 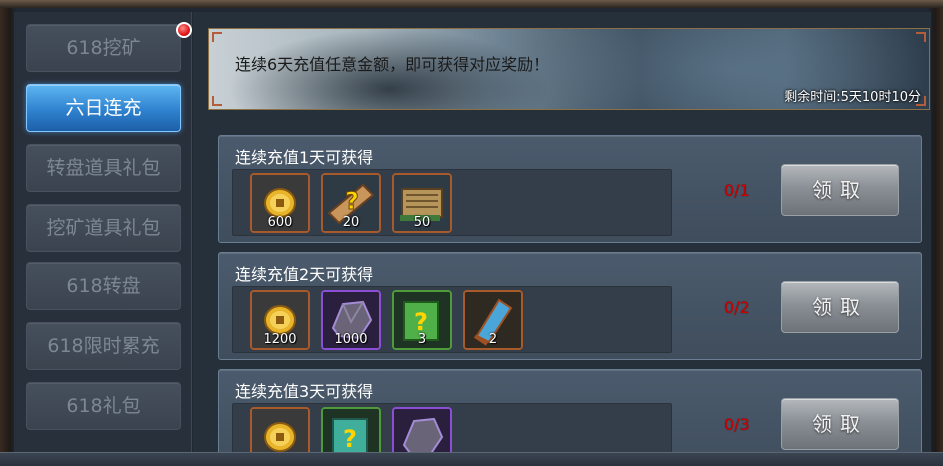 I want to click on progress-count: 0/3, so click(x=737, y=424).